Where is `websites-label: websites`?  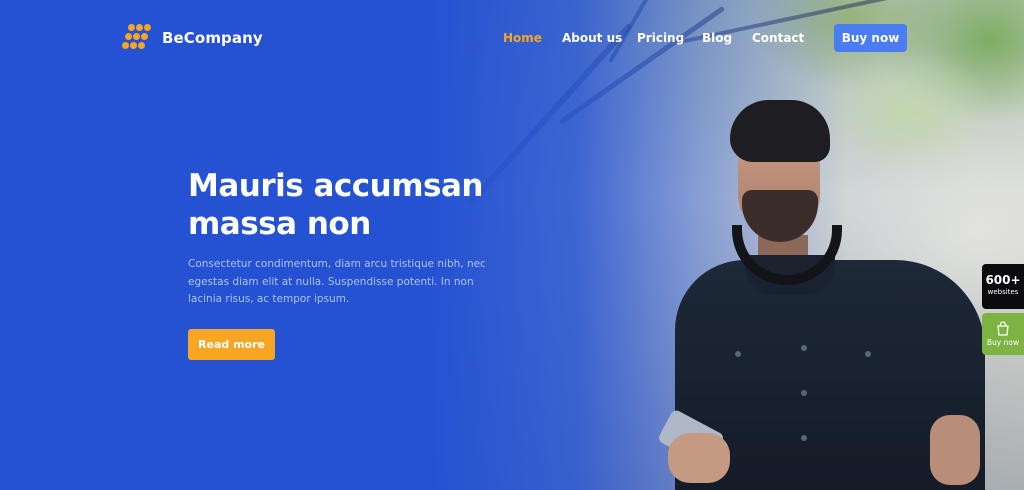
websites-label: websites is located at coordinates (1003, 292).